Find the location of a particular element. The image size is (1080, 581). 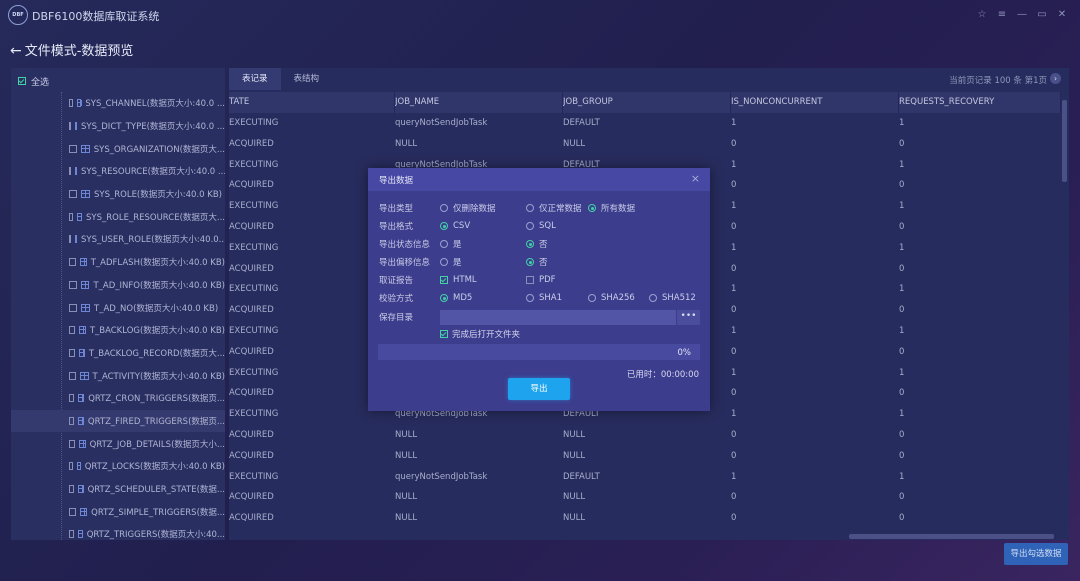

export-offset-option: 是 is located at coordinates (451, 262).